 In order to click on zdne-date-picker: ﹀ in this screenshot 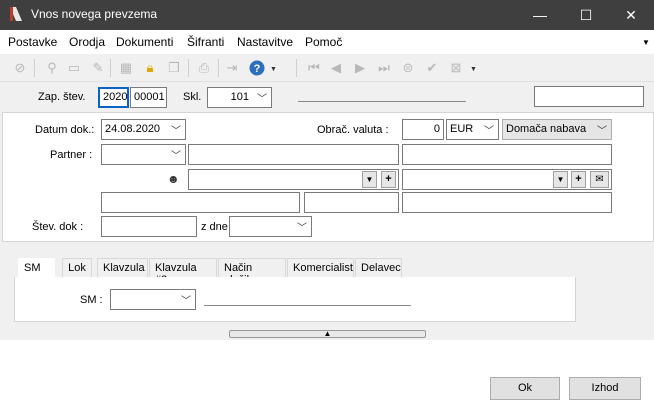, I will do `click(270, 226)`.